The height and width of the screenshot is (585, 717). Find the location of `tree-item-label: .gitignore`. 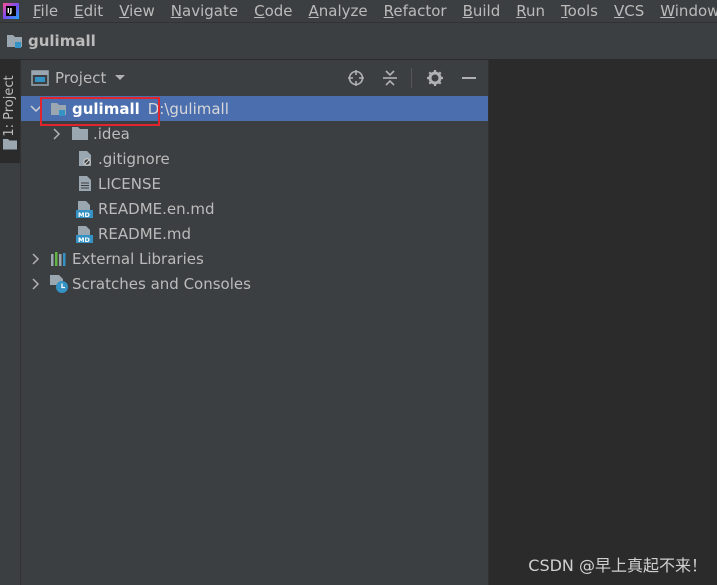

tree-item-label: .gitignore is located at coordinates (134, 158).